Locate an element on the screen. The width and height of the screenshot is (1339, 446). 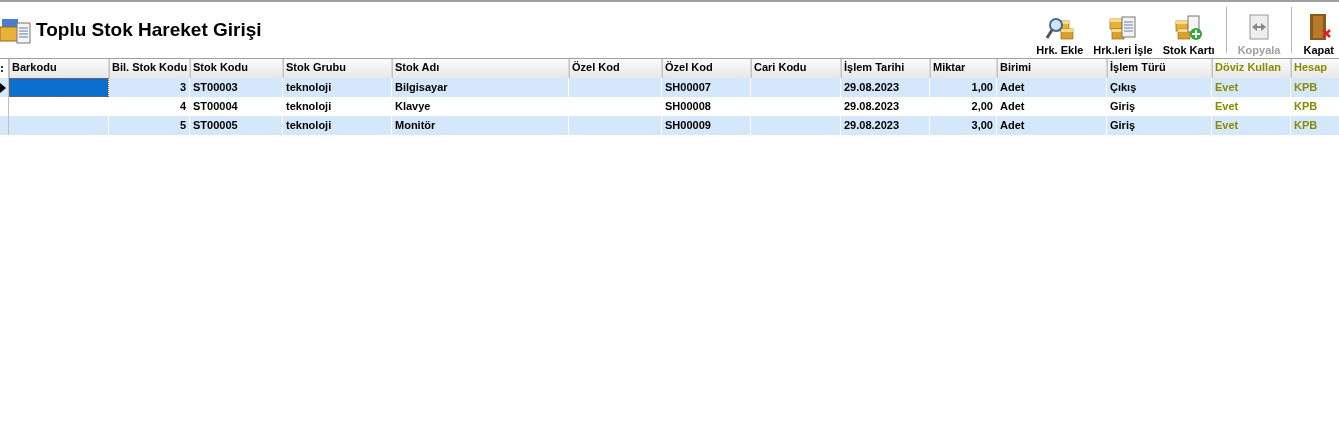
table-cell: ST00005 is located at coordinates (236, 125).